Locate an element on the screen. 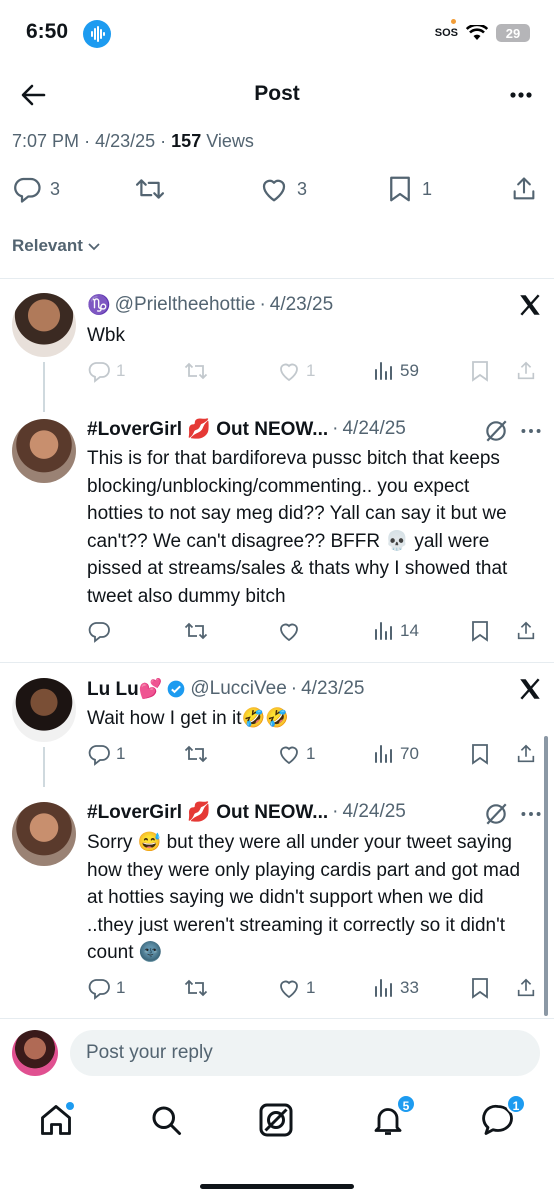 This screenshot has width=554, height=1199. like-button is located at coordinates (289, 631).